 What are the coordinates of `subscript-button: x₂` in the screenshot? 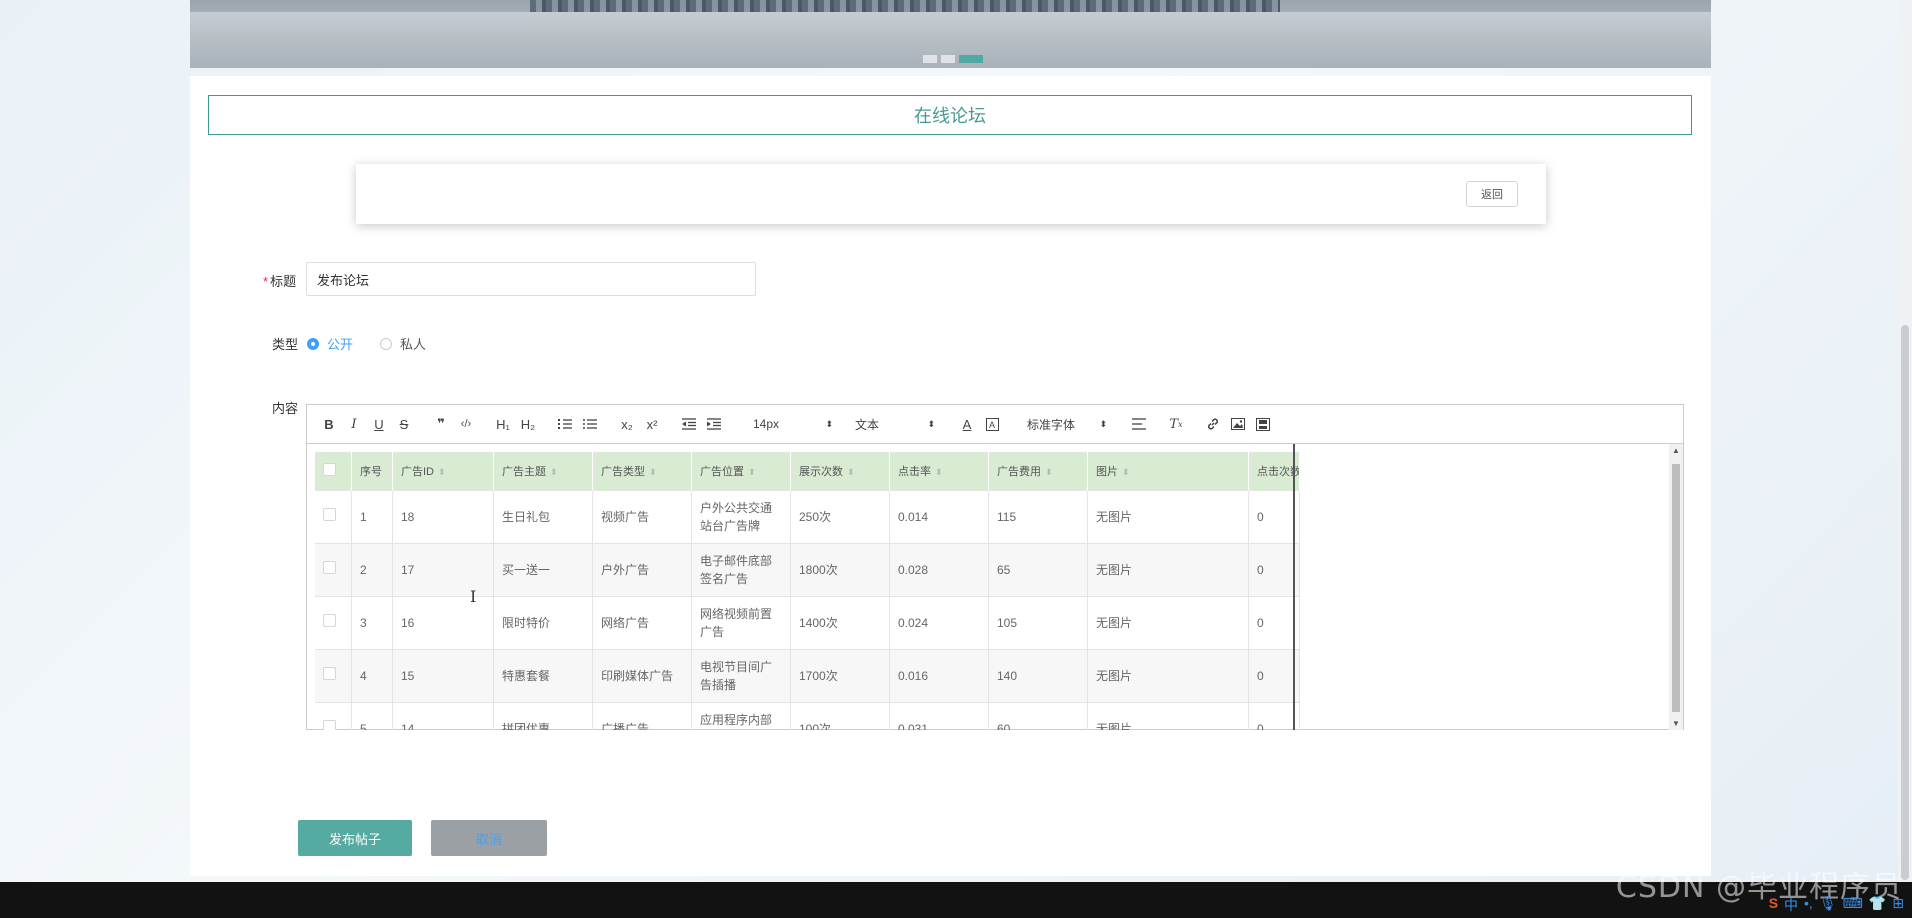 It's located at (627, 424).